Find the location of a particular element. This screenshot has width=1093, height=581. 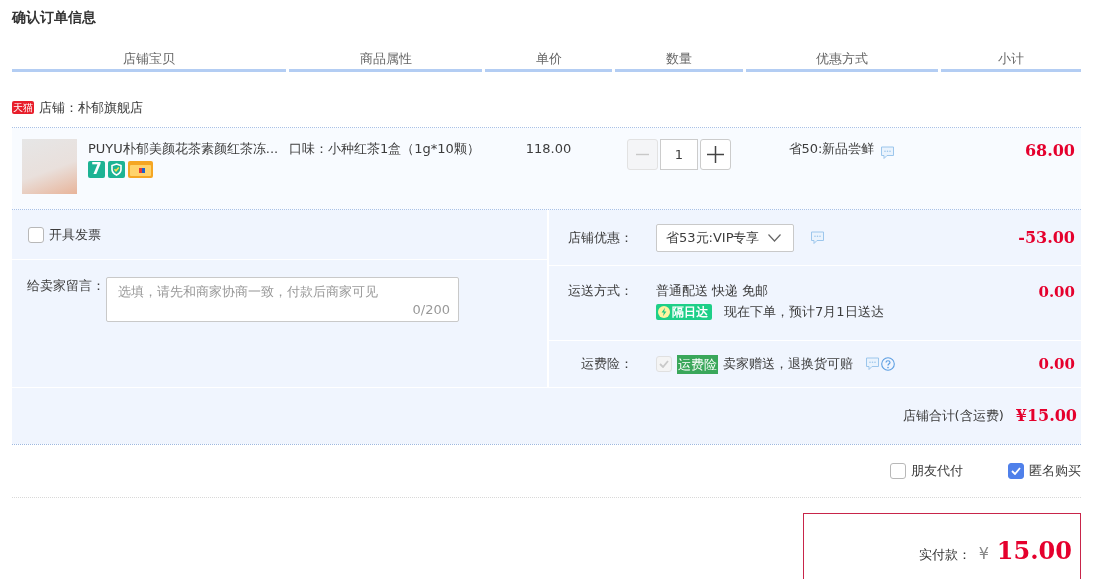

item-subtotal: 68.00 is located at coordinates (1049, 150).